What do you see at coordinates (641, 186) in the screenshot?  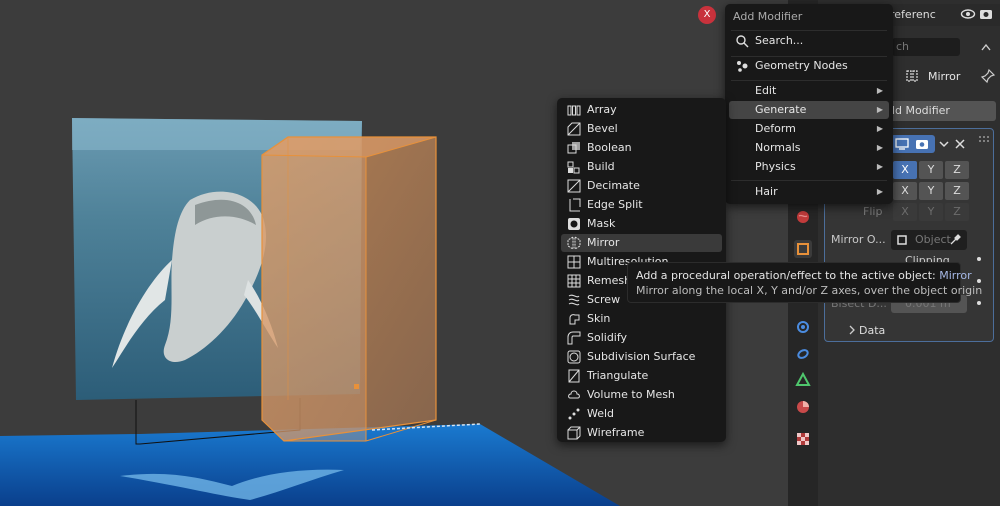 I see `menu-item-decimate: Decimate` at bounding box center [641, 186].